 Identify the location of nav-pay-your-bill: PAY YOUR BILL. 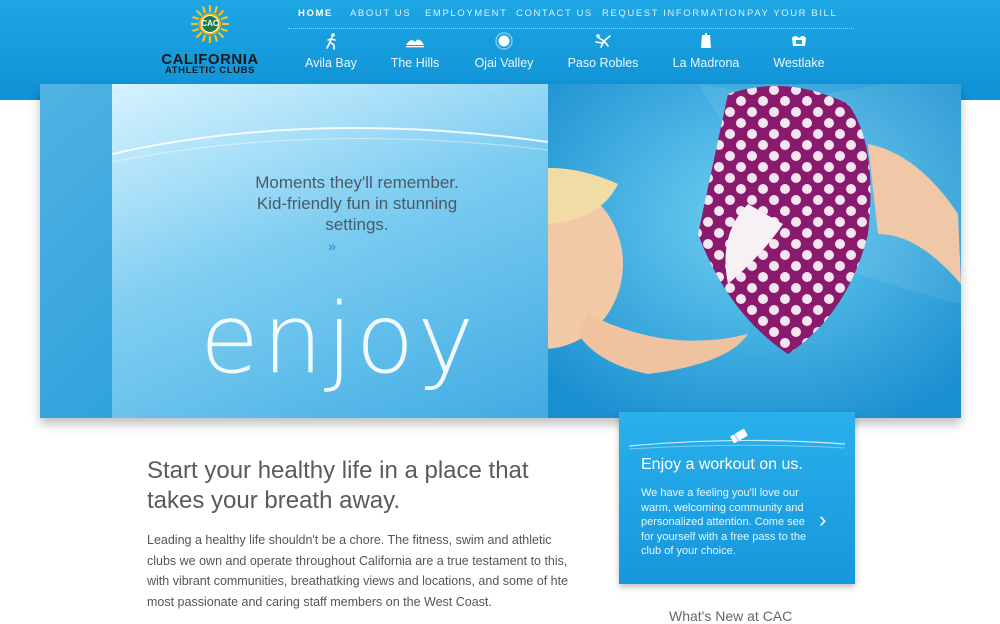
(792, 13).